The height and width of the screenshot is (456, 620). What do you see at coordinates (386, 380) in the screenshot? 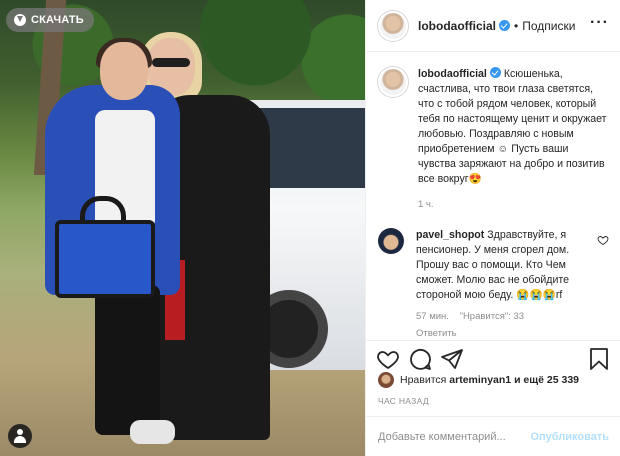
I see `liker-avatar` at bounding box center [386, 380].